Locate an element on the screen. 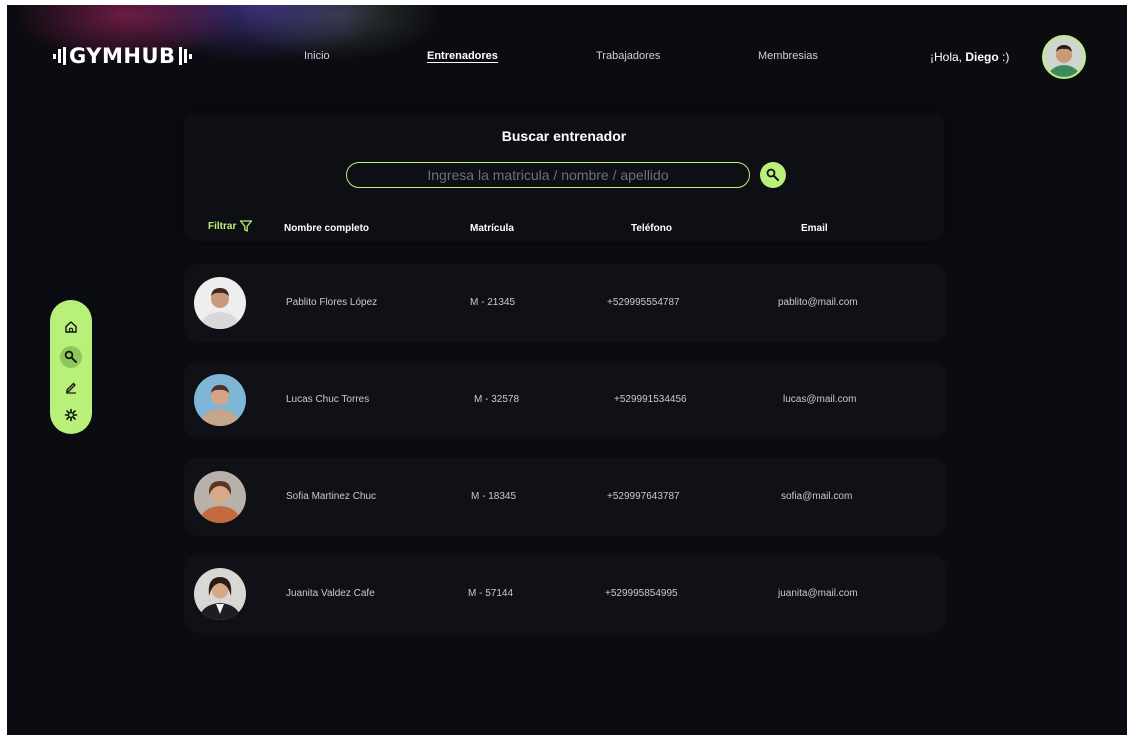  trainer-name: Sofia Martinez Chuc is located at coordinates (331, 496).